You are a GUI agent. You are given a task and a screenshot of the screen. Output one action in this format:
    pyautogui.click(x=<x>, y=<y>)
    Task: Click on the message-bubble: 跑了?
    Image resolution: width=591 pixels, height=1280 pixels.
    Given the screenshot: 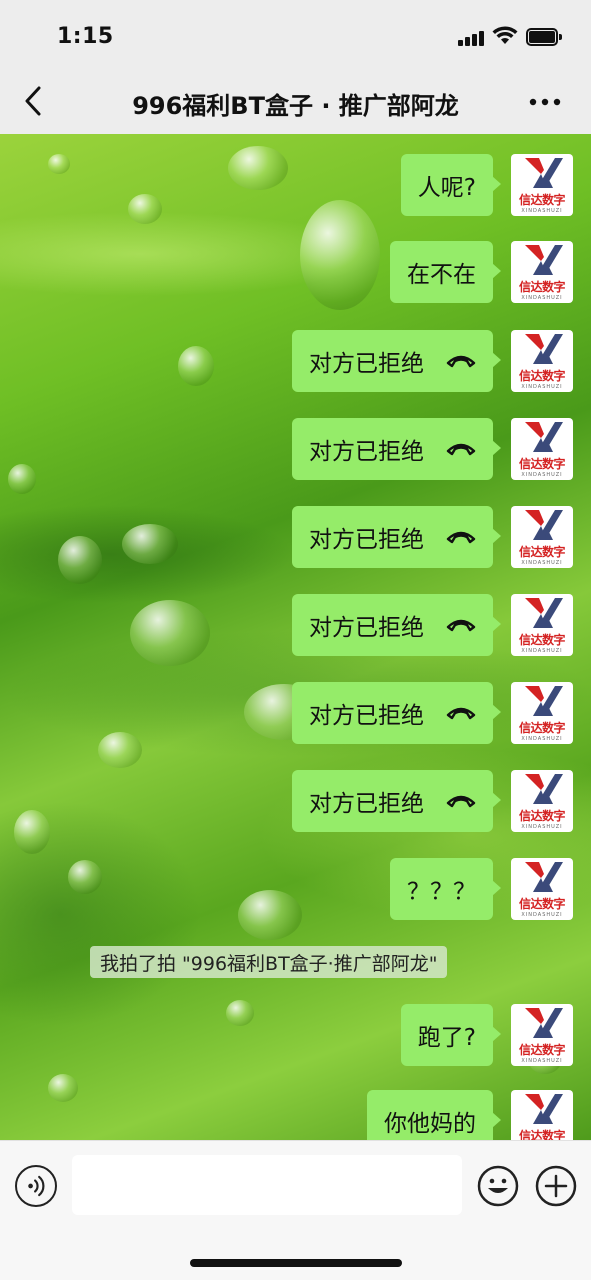 What is the action you would take?
    pyautogui.click(x=451, y=1035)
    